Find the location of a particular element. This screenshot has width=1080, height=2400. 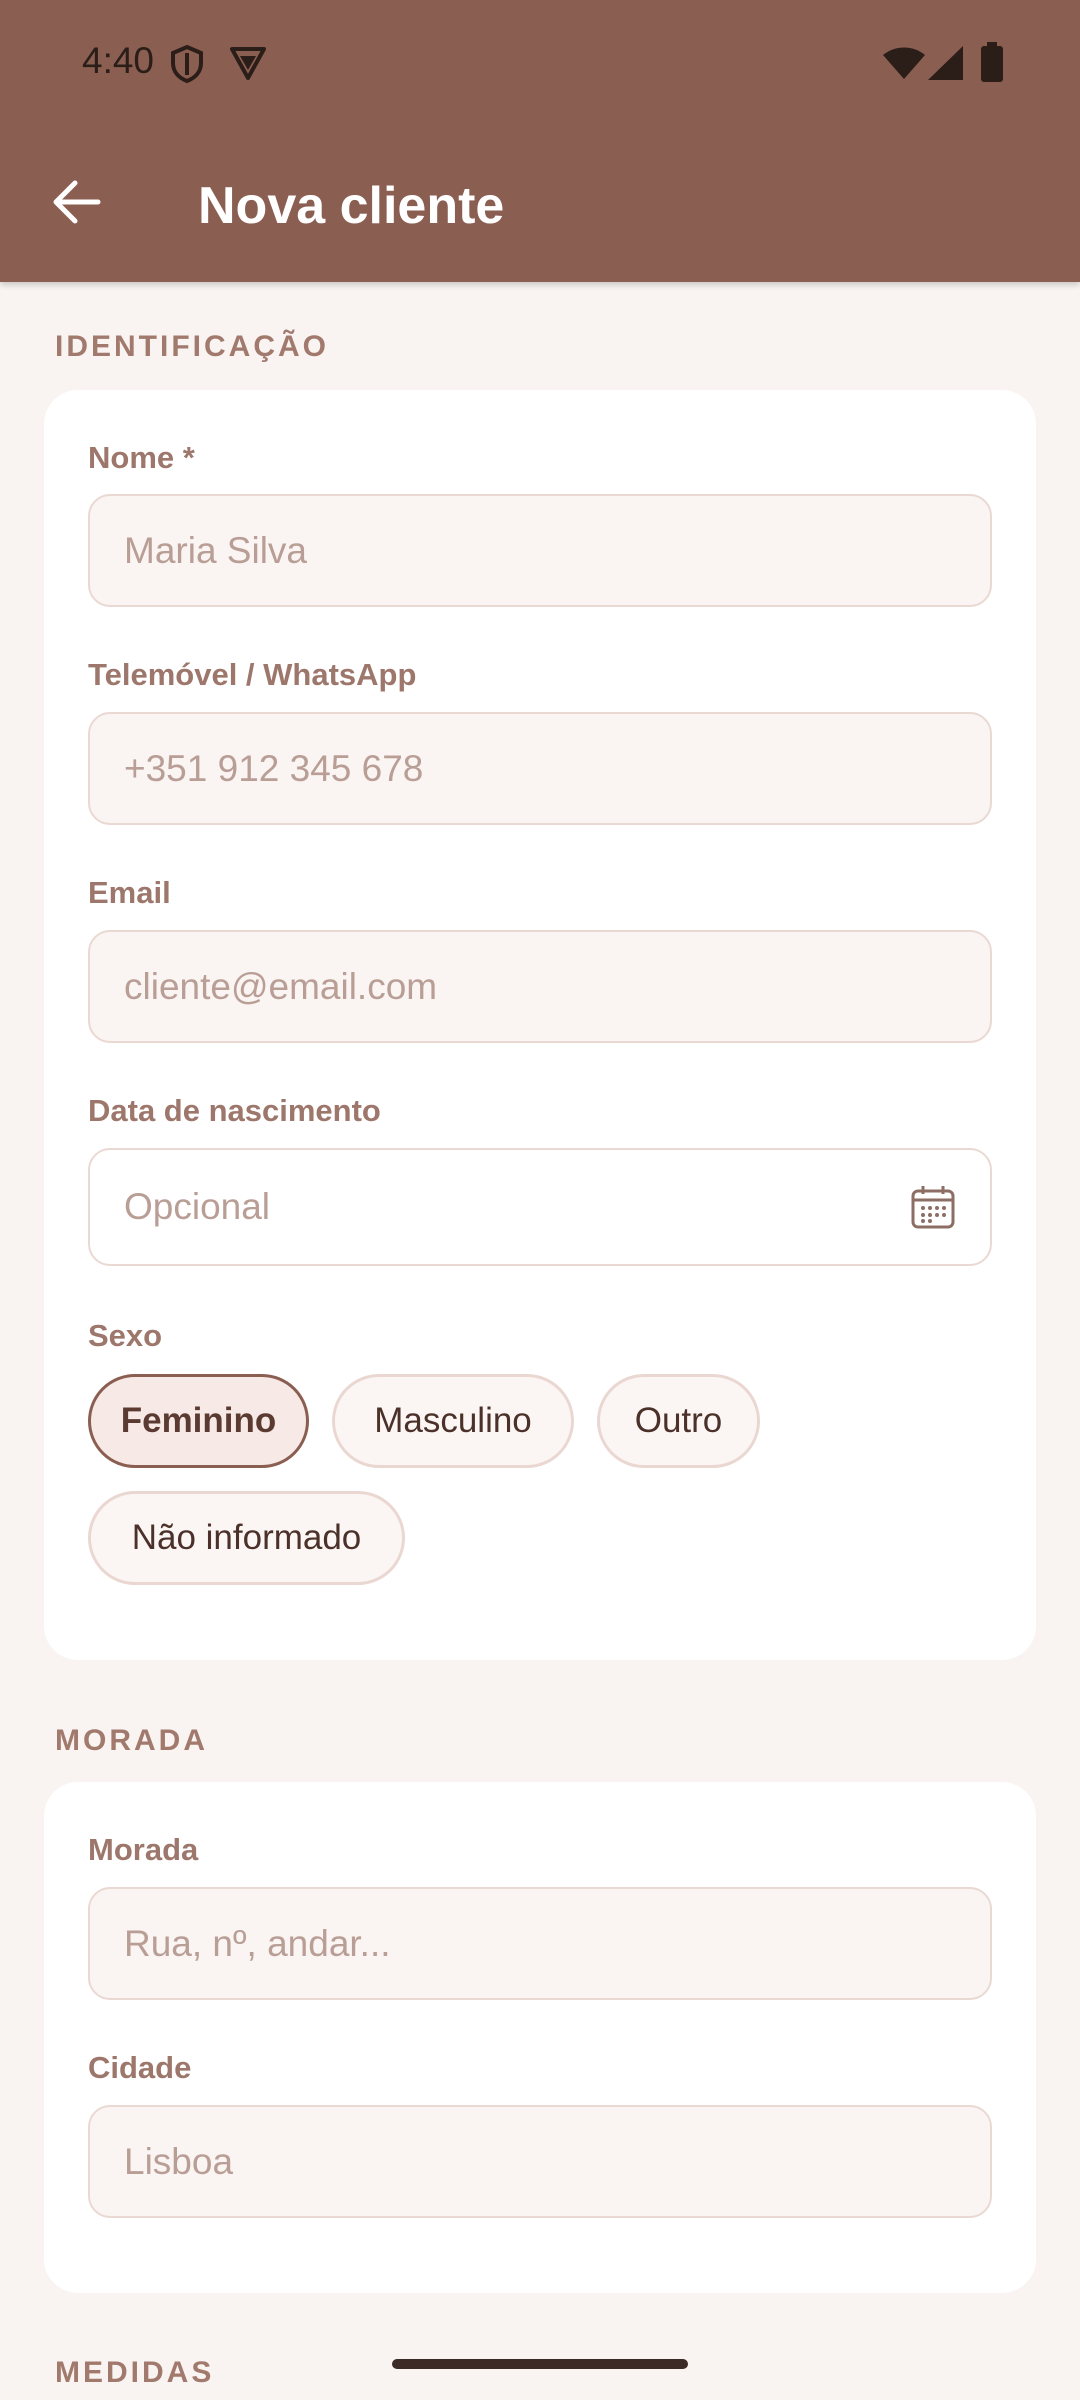

signal-icon is located at coordinates (946, 65).